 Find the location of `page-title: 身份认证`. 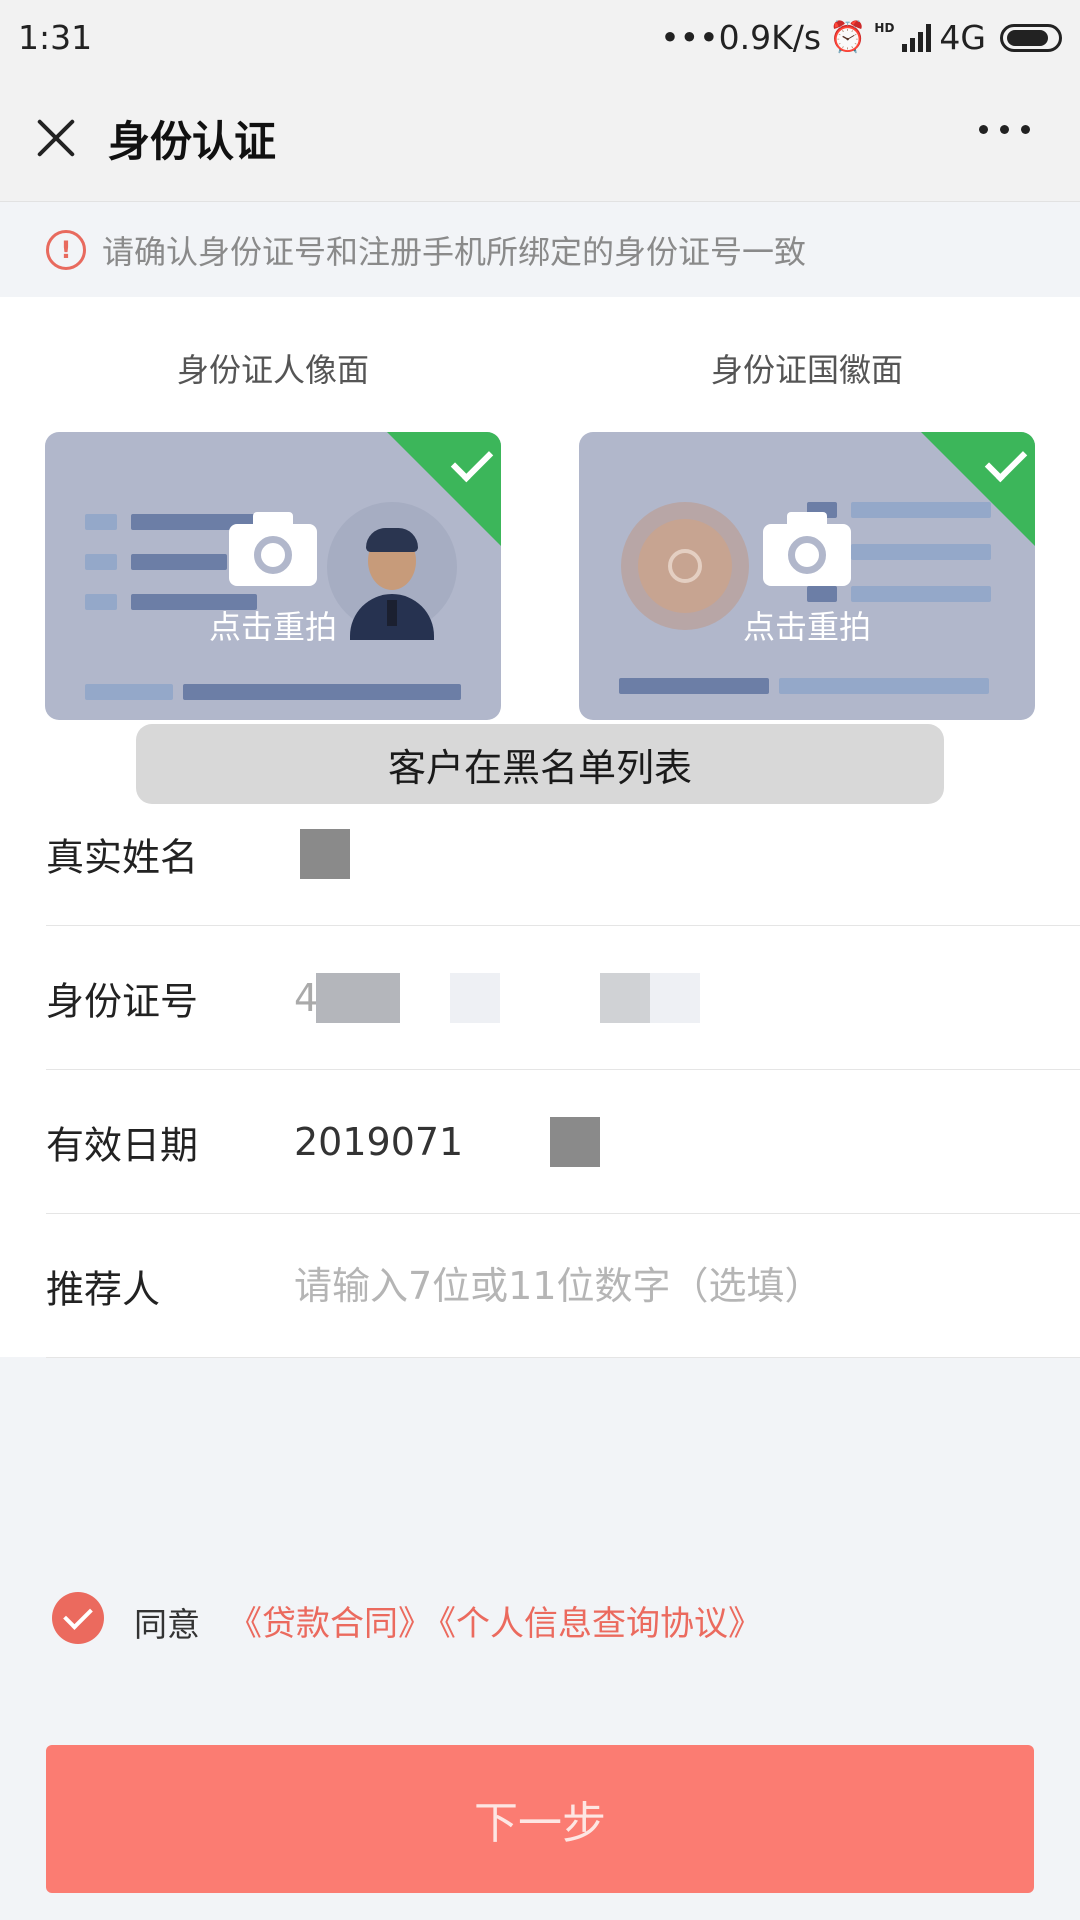

page-title: 身份认证 is located at coordinates (192, 141).